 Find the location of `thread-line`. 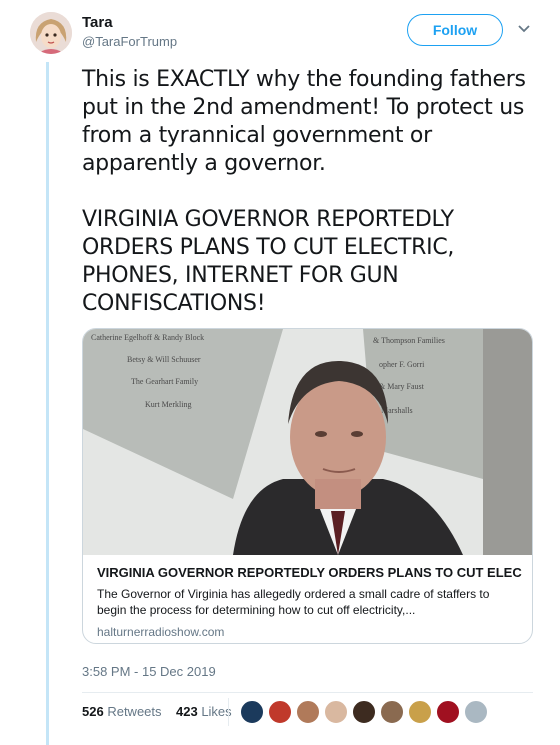

thread-line is located at coordinates (47, 403).